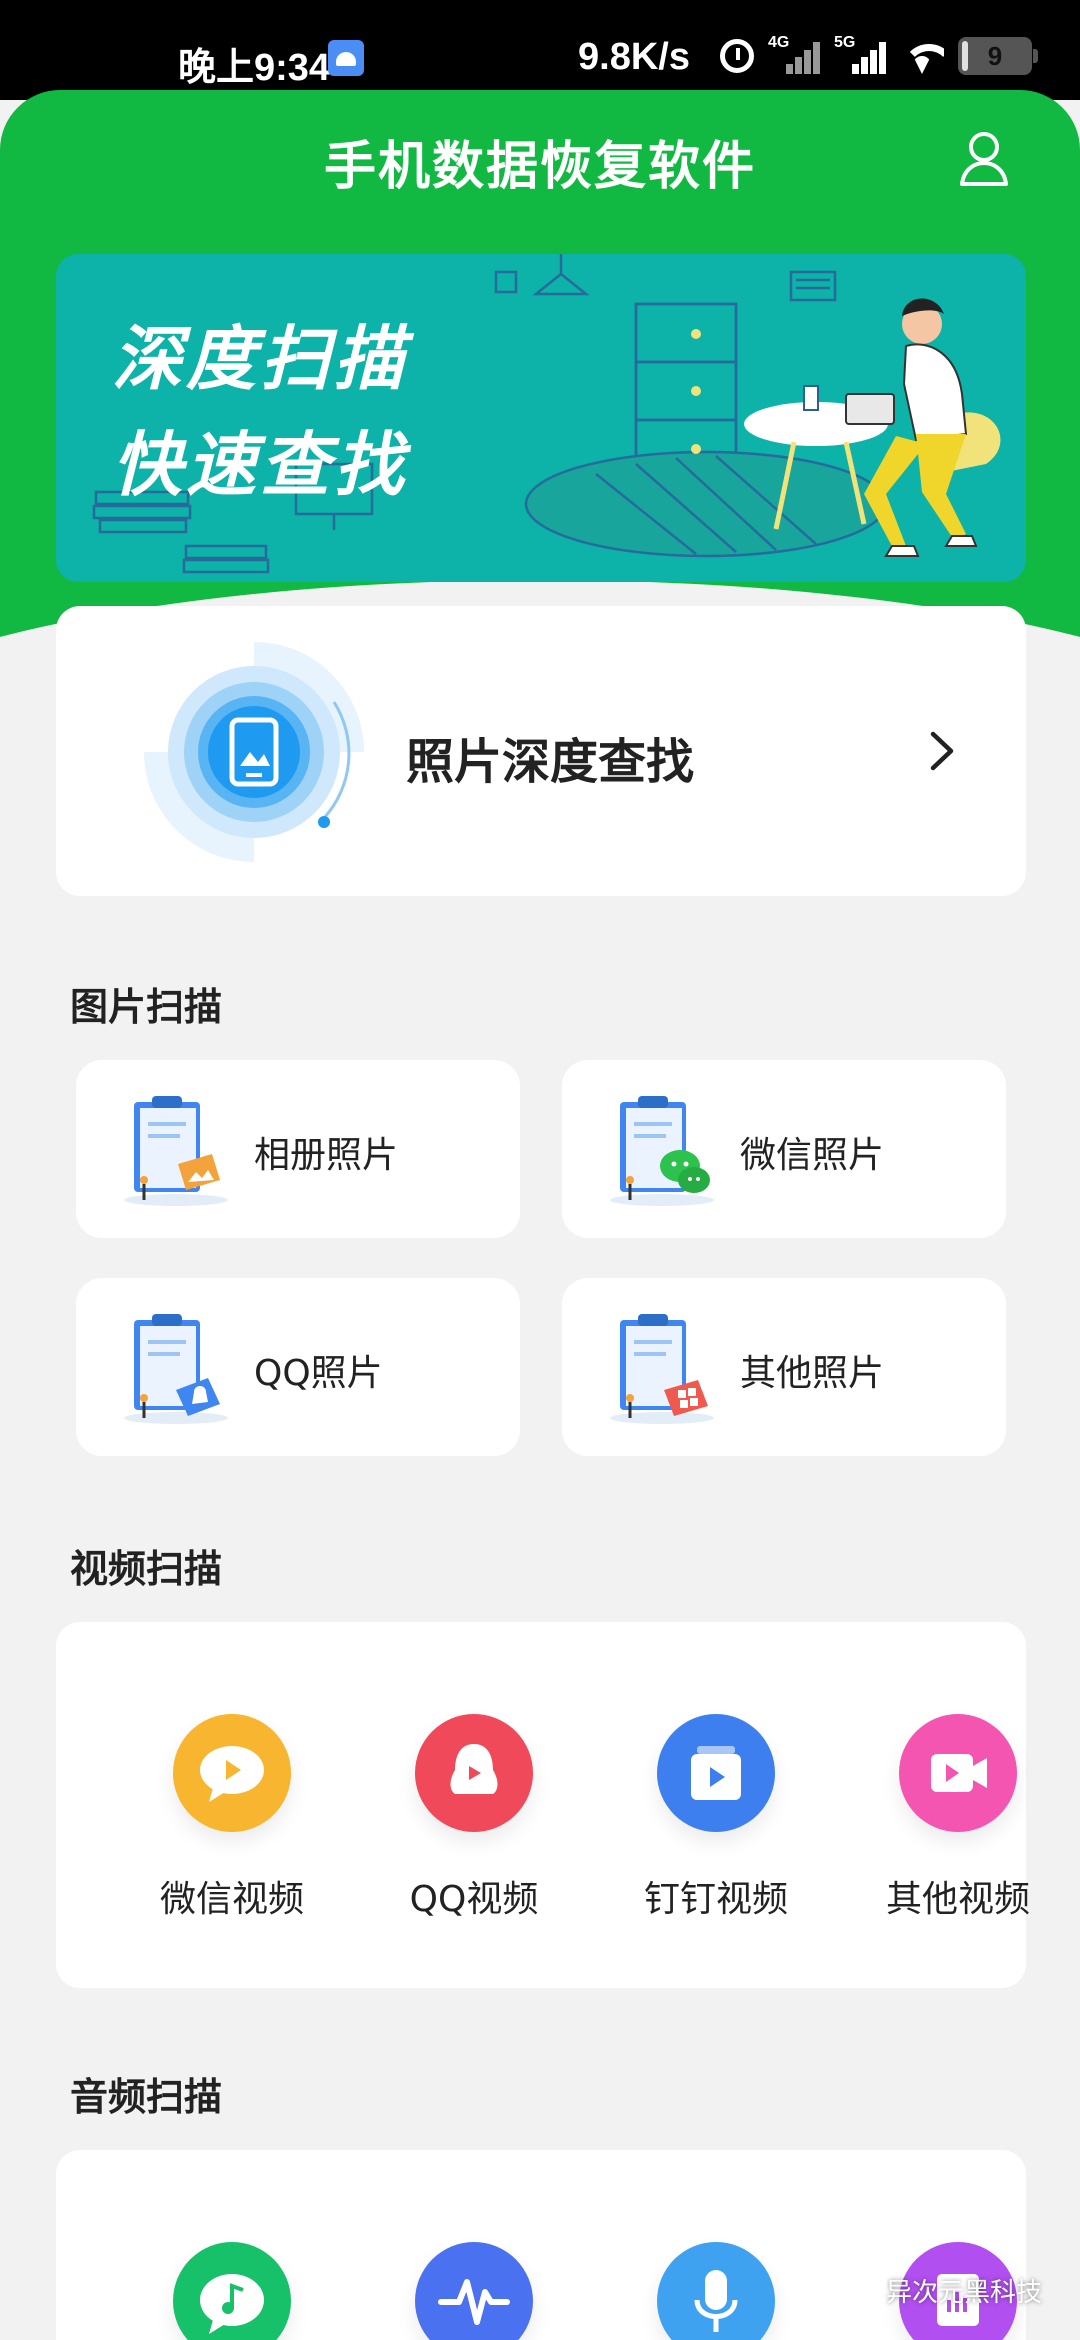 The image size is (1080, 2340). I want to click on wifi-icon, so click(922, 56).